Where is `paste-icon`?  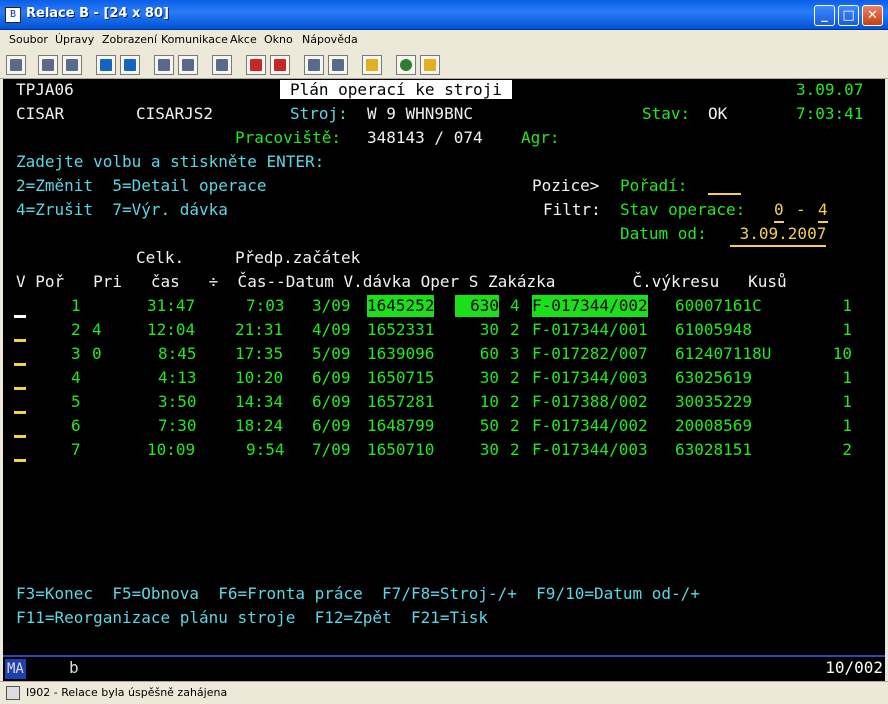
paste-icon is located at coordinates (72, 65).